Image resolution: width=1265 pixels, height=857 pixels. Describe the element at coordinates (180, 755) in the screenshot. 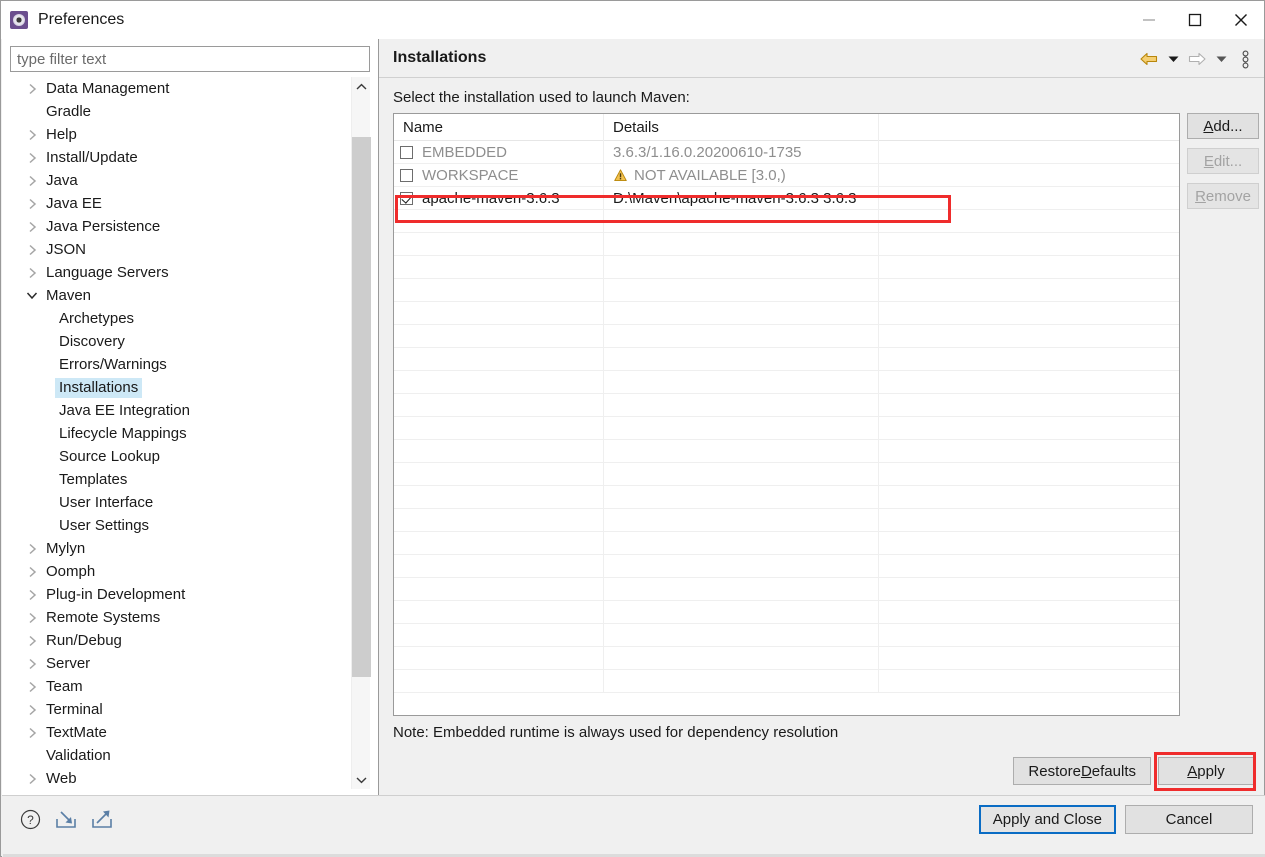

I see `sidebar-item-validation: Validation` at that location.